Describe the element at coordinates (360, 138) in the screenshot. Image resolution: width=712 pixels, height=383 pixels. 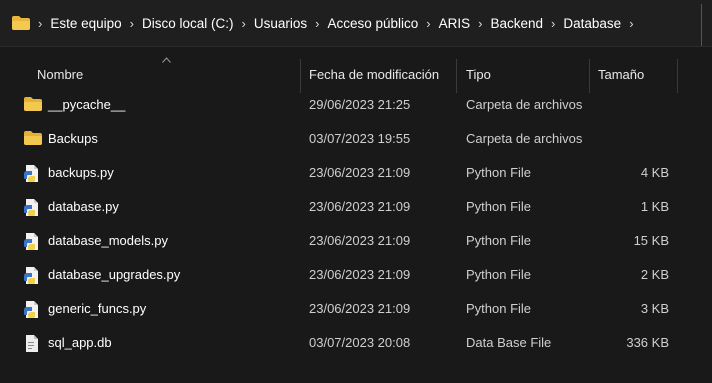
I see `file-modified-date: 03/07/2023 19:55` at that location.